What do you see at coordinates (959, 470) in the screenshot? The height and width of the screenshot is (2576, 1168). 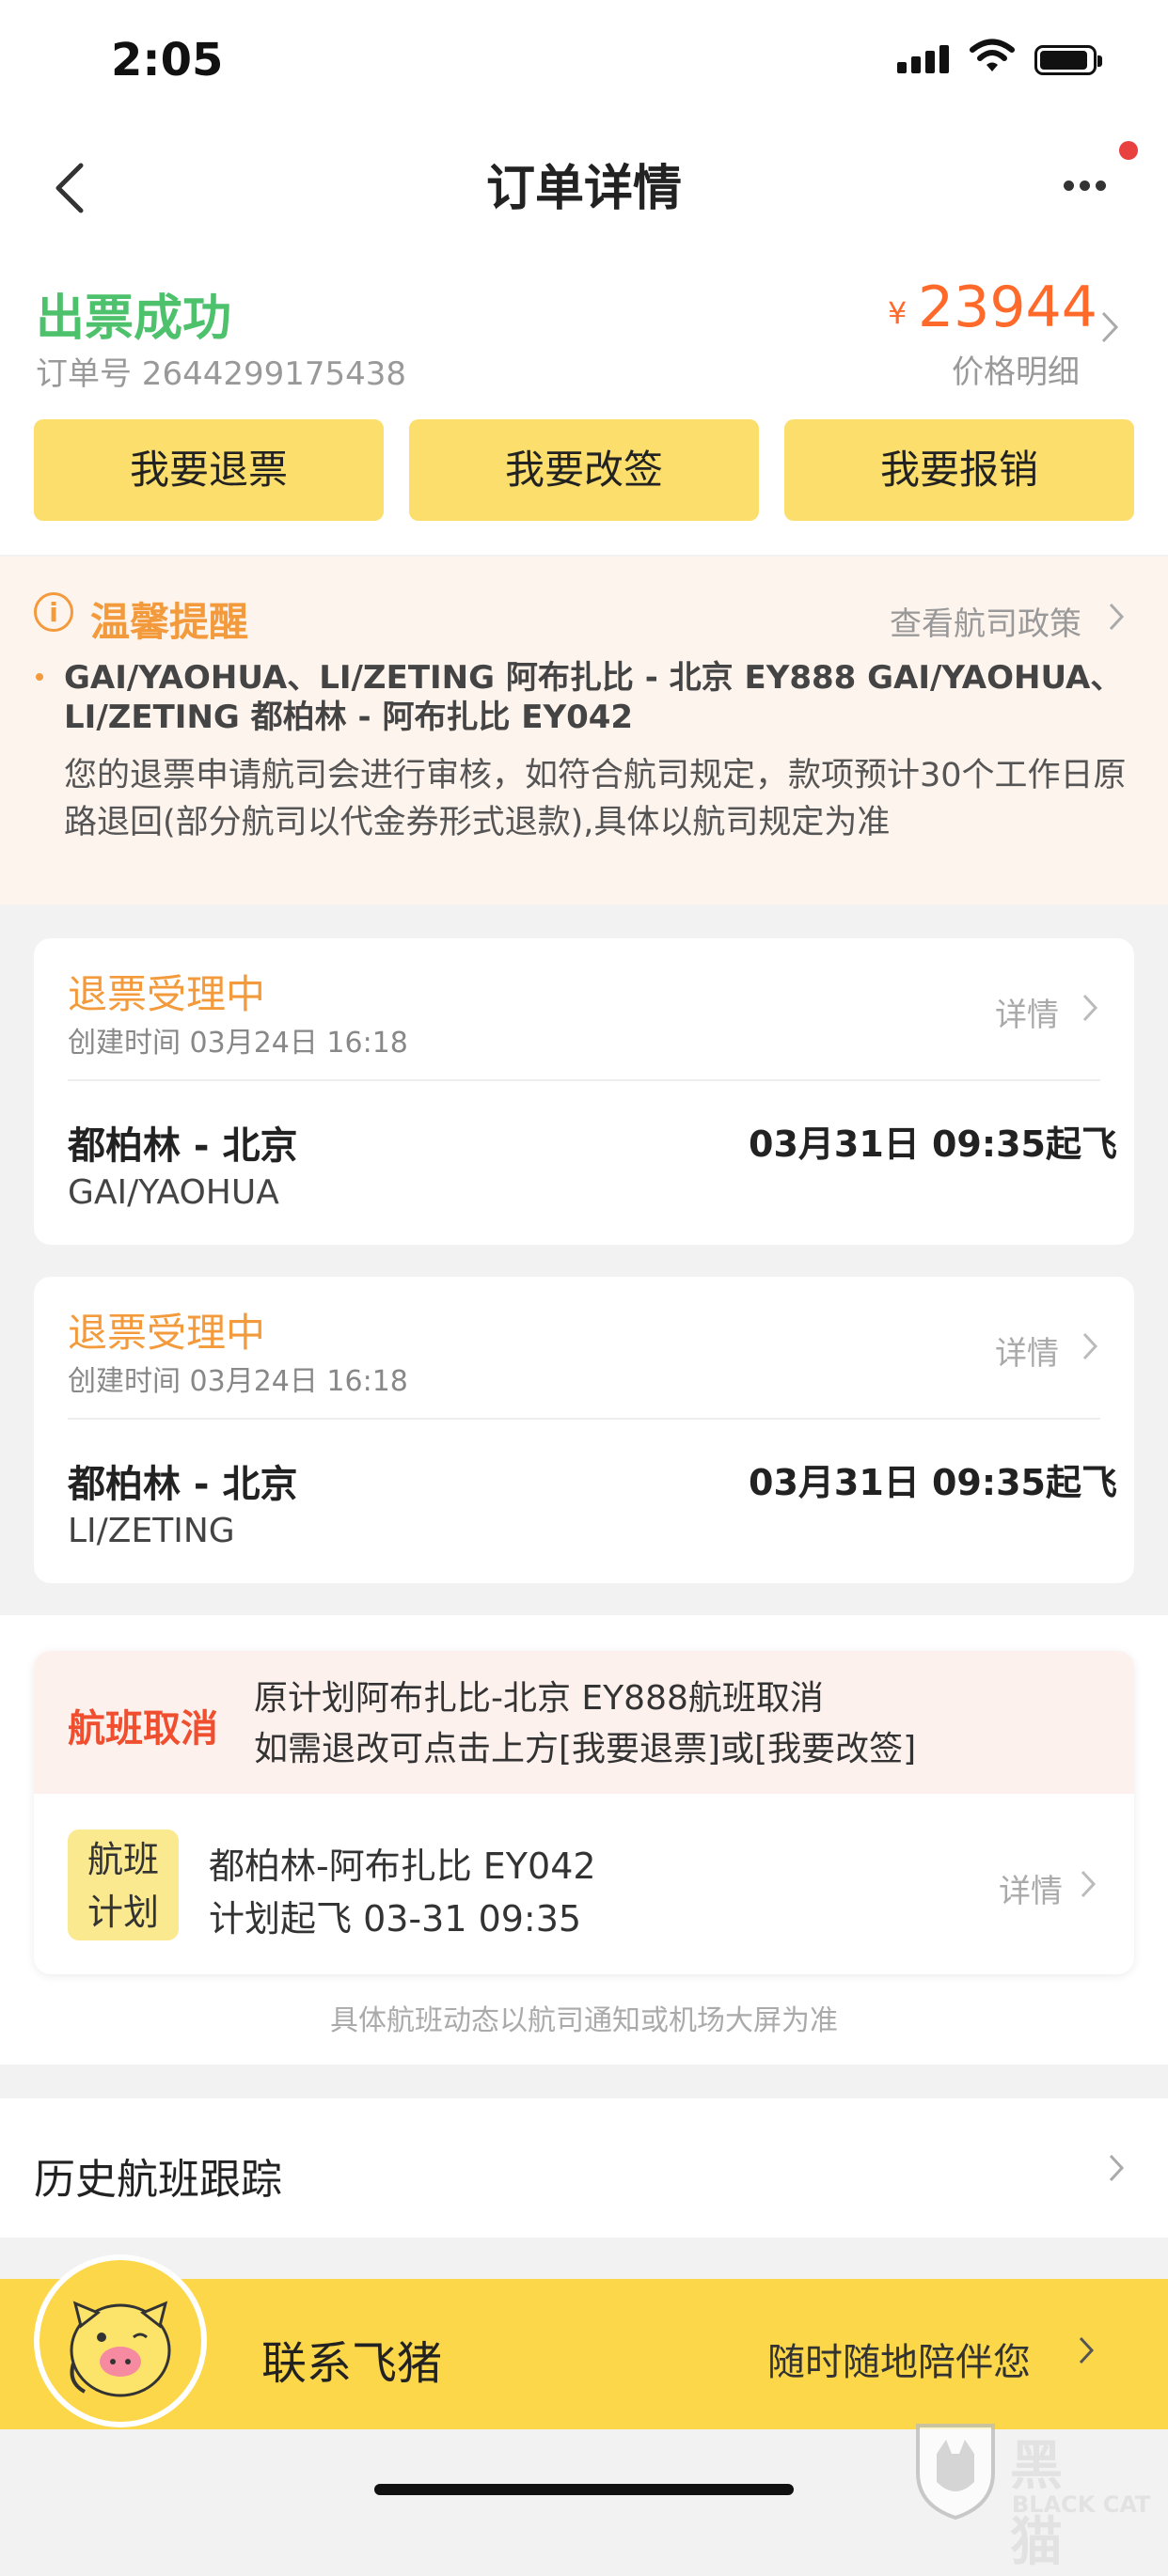 I see `reimburse-button: 我要报销` at bounding box center [959, 470].